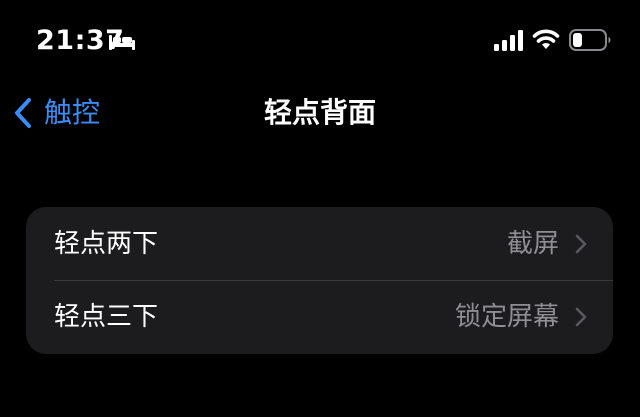 This screenshot has width=640, height=417. Describe the element at coordinates (106, 243) in the screenshot. I see `row-label: 轻点两下` at that location.